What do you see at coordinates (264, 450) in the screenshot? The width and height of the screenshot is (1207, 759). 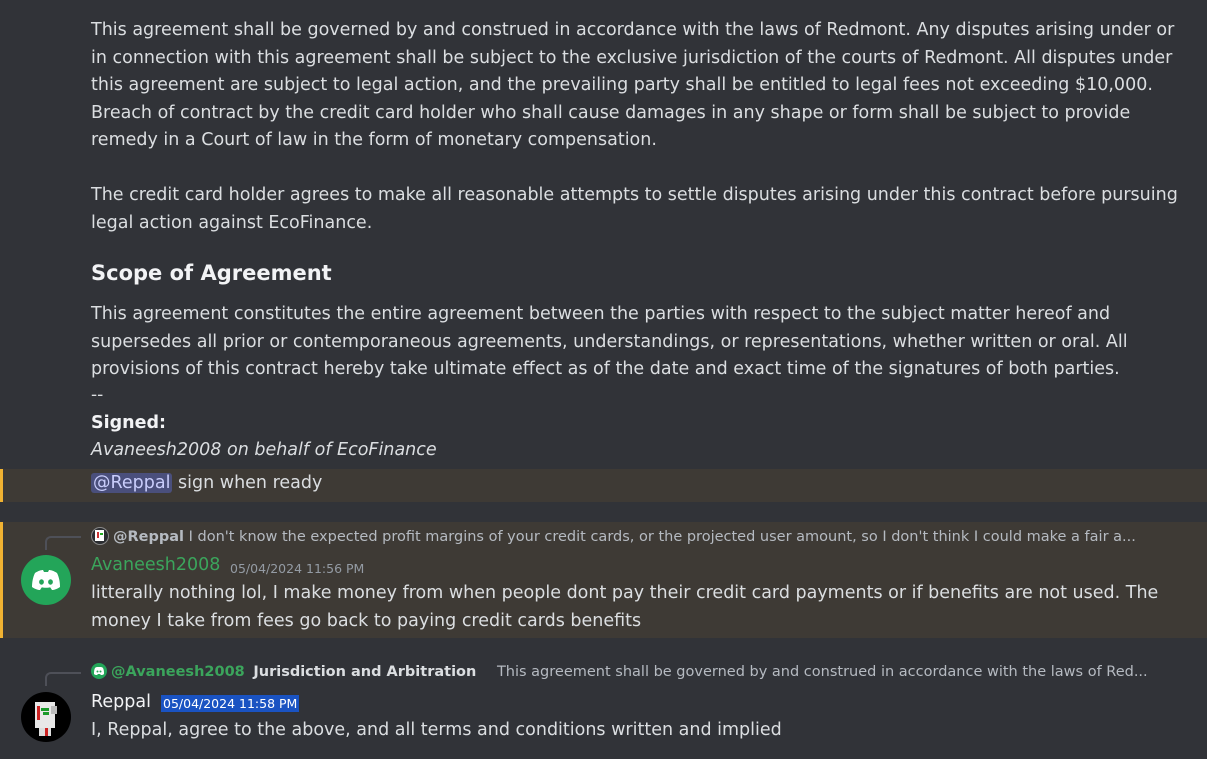 I see `signed-by-text: Avaneesh2008 on behalf of EcoFinance` at bounding box center [264, 450].